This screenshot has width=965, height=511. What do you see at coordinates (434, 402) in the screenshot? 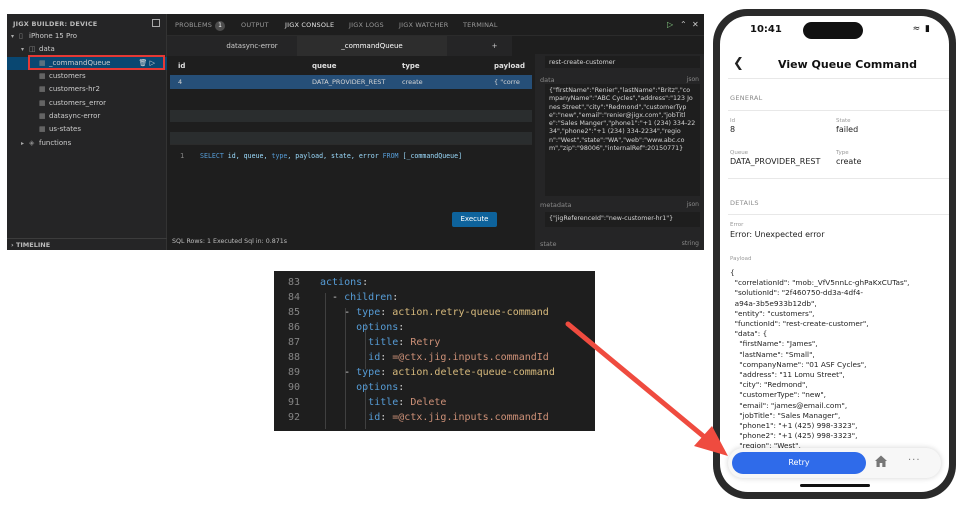
I see `code-line: 91 title: Delete` at bounding box center [434, 402].